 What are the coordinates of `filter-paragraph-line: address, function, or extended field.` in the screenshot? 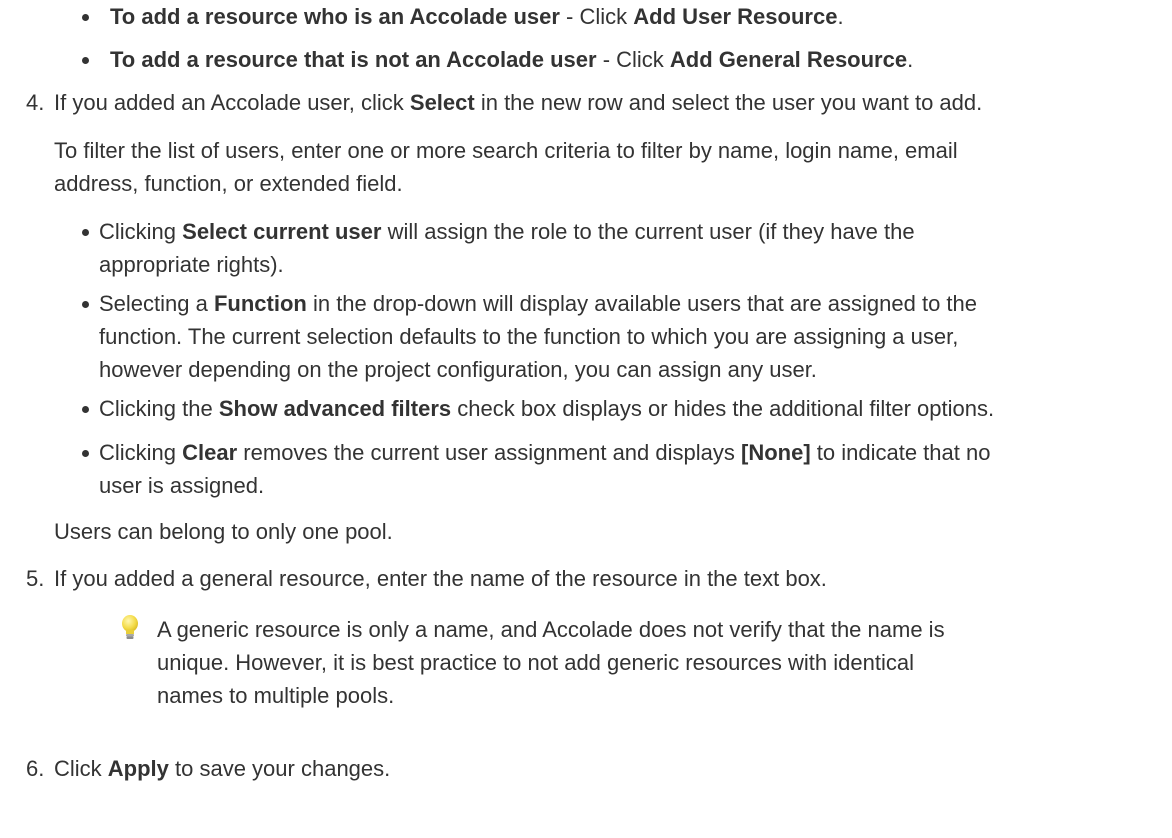 It's located at (228, 183).